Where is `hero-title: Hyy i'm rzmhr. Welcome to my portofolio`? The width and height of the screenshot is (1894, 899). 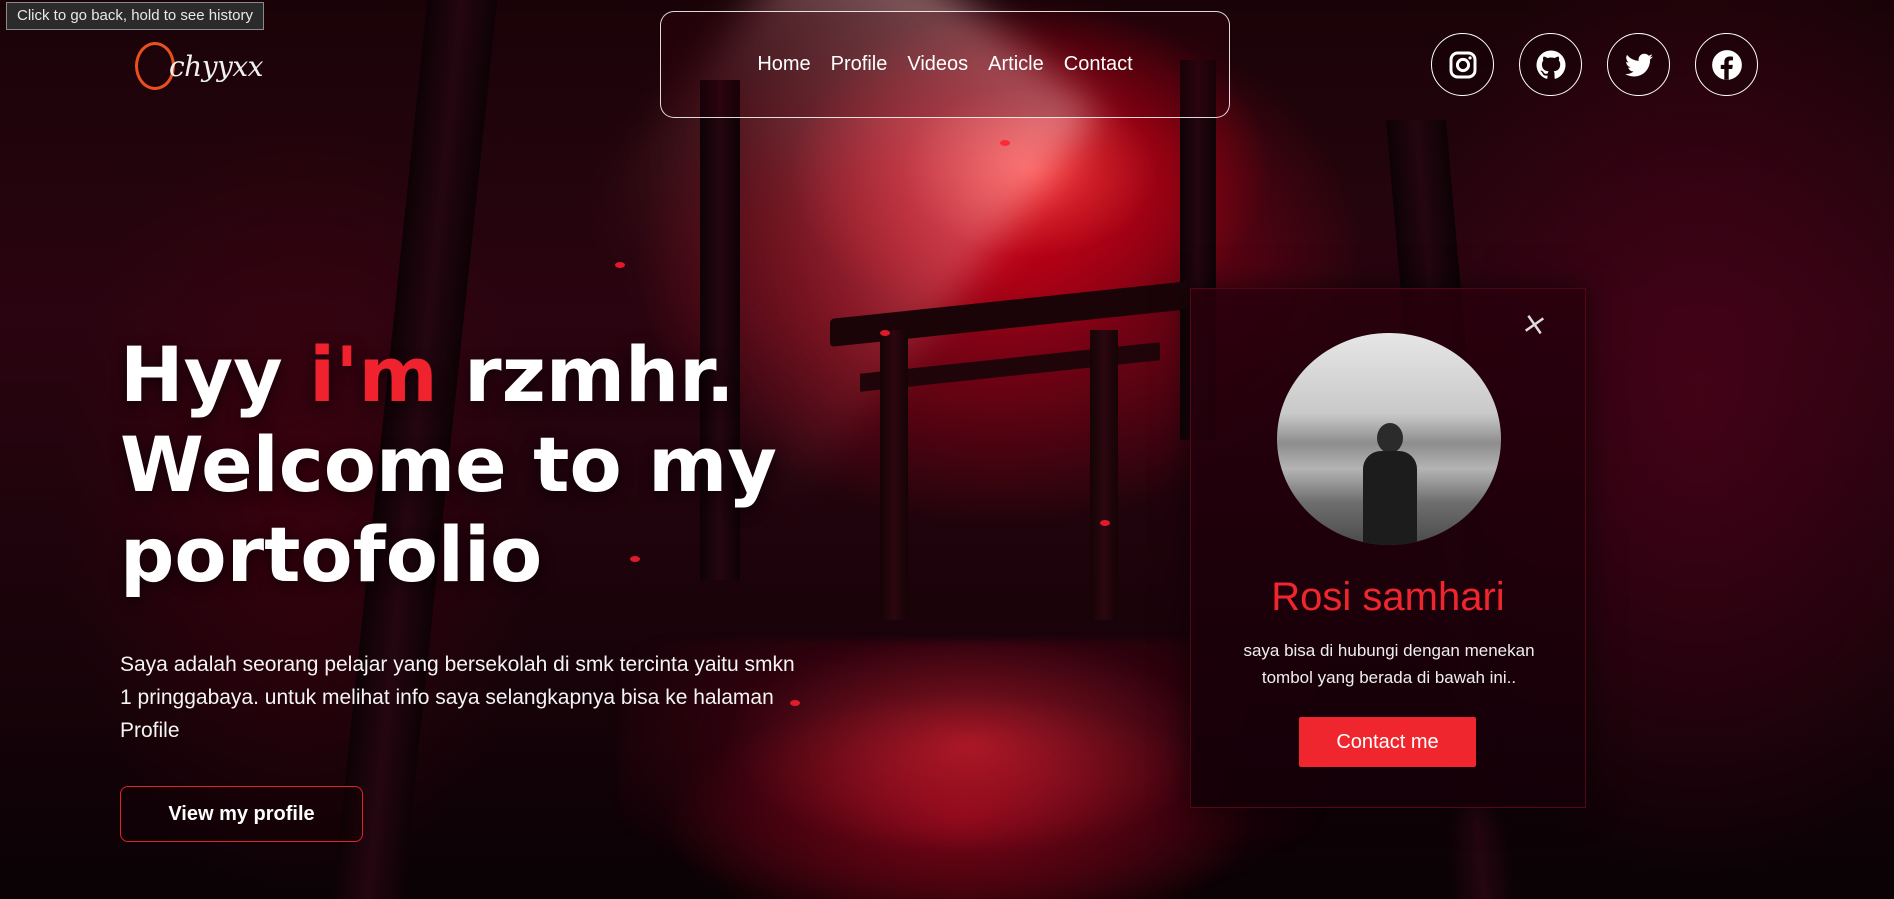 hero-title: Hyy i'm rzmhr. Welcome to my portofolio is located at coordinates (480, 465).